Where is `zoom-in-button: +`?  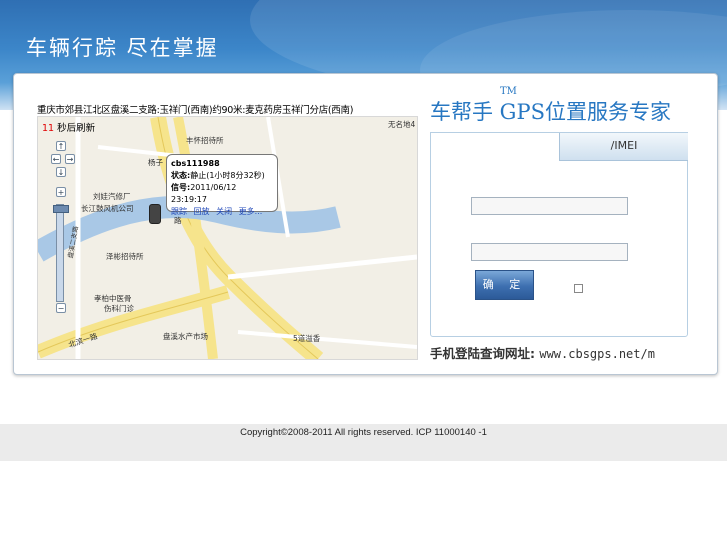
zoom-in-button: + is located at coordinates (61, 192).